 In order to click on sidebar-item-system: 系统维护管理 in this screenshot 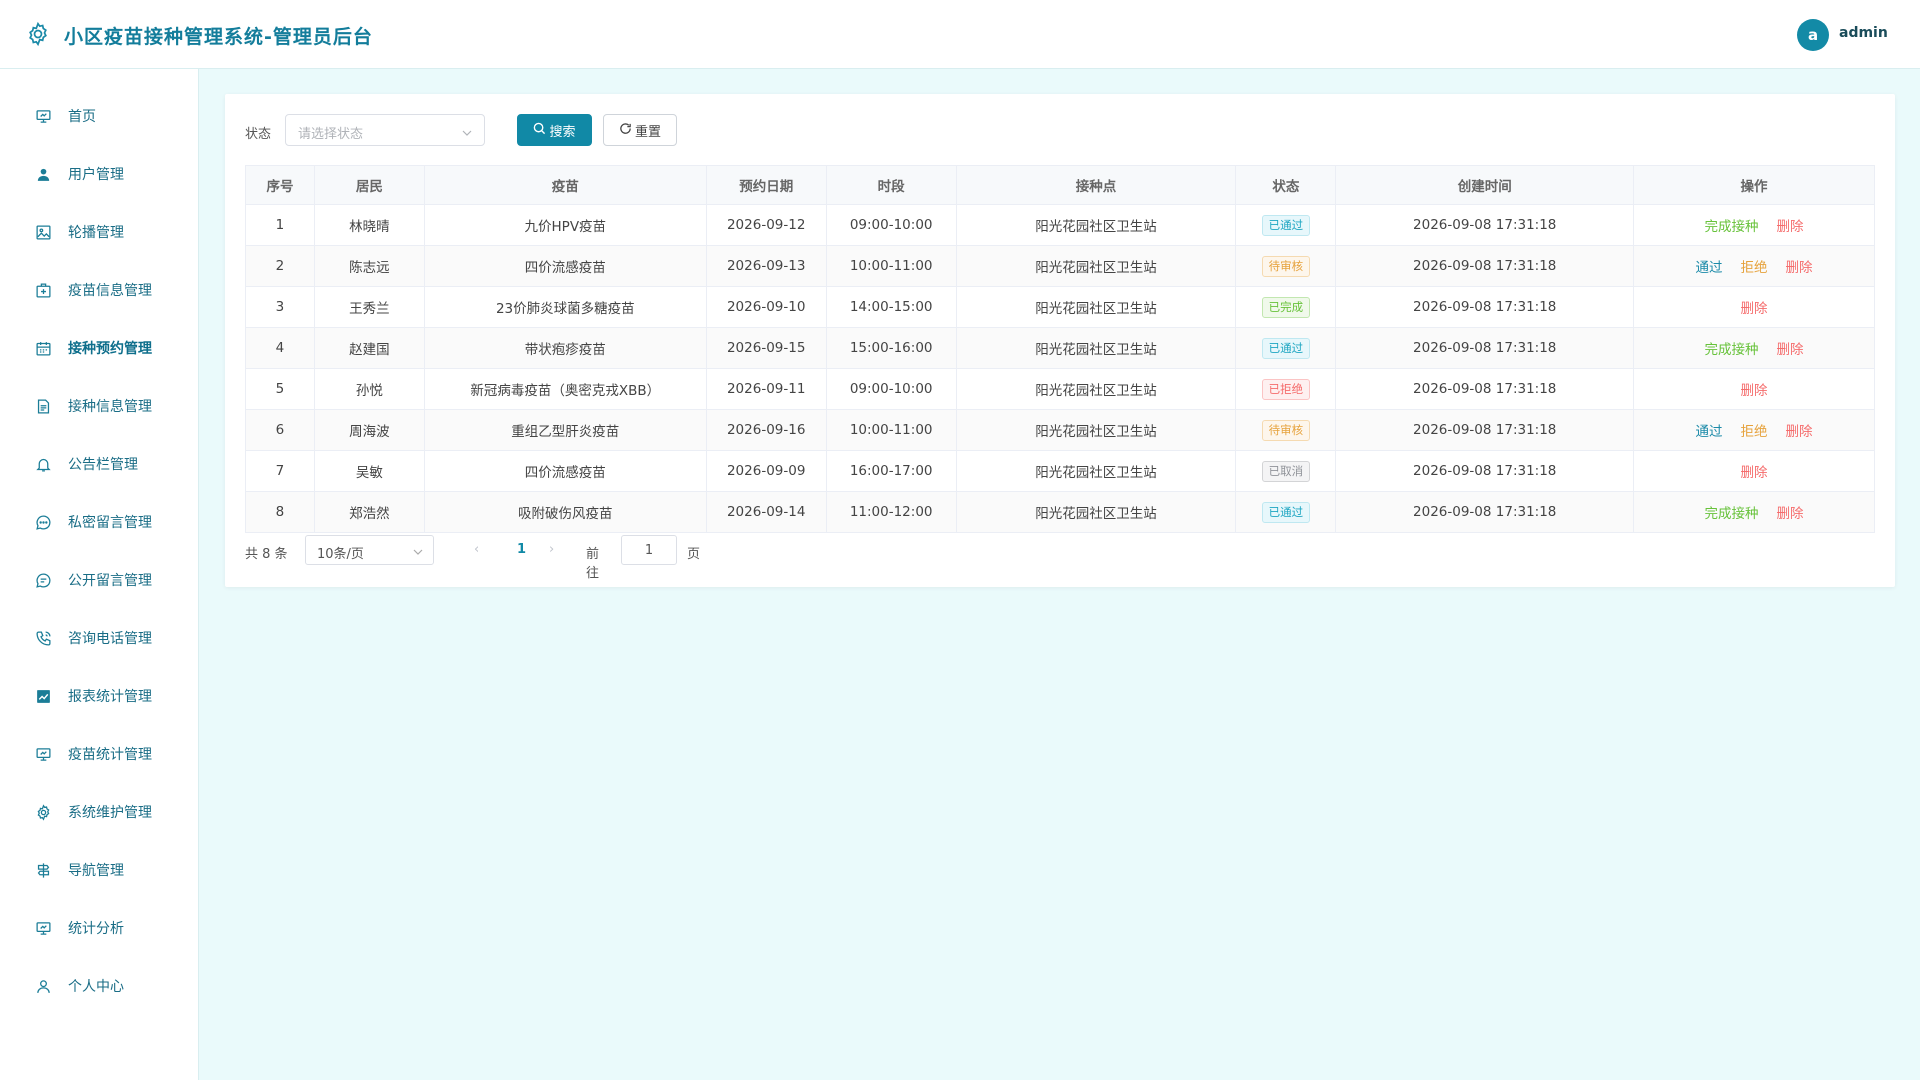, I will do `click(99, 812)`.